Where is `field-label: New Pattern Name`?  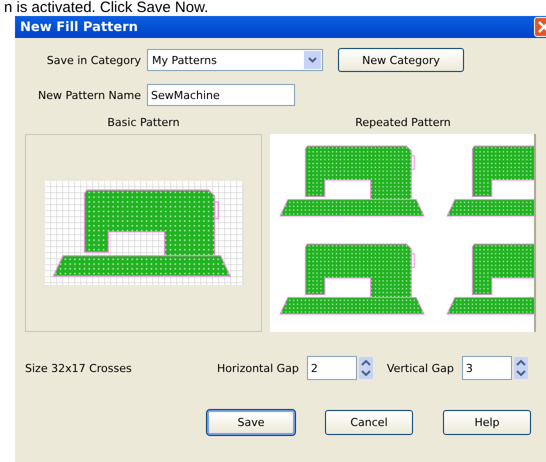
field-label: New Pattern Name is located at coordinates (89, 95).